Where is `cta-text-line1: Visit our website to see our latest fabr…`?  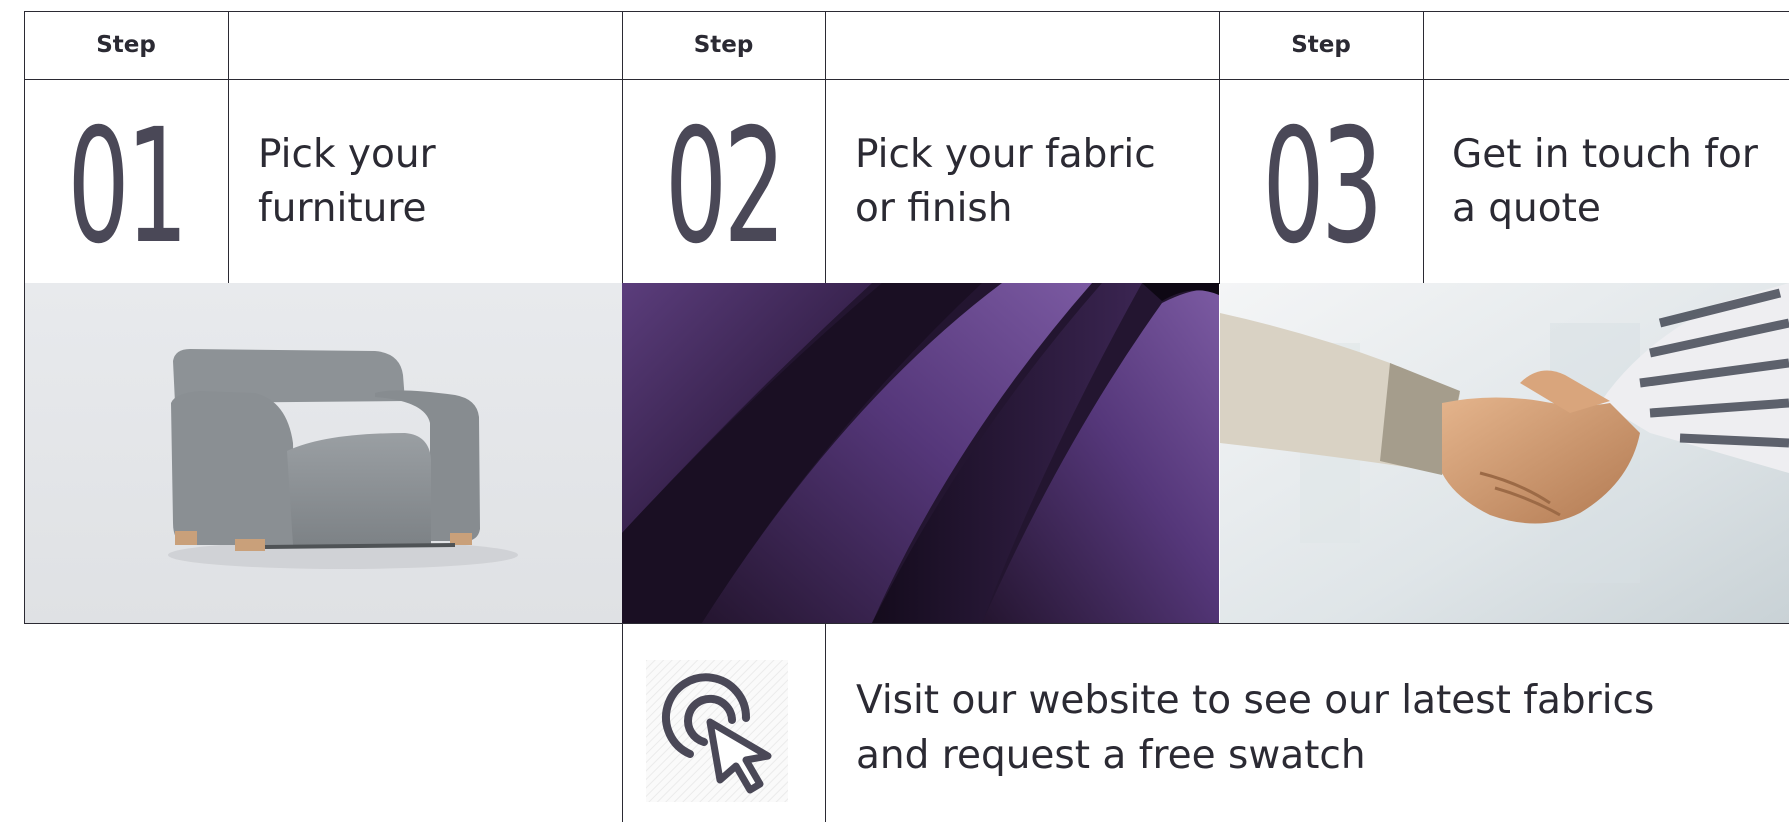 cta-text-line1: Visit our website to see our latest fabr… is located at coordinates (1255, 700).